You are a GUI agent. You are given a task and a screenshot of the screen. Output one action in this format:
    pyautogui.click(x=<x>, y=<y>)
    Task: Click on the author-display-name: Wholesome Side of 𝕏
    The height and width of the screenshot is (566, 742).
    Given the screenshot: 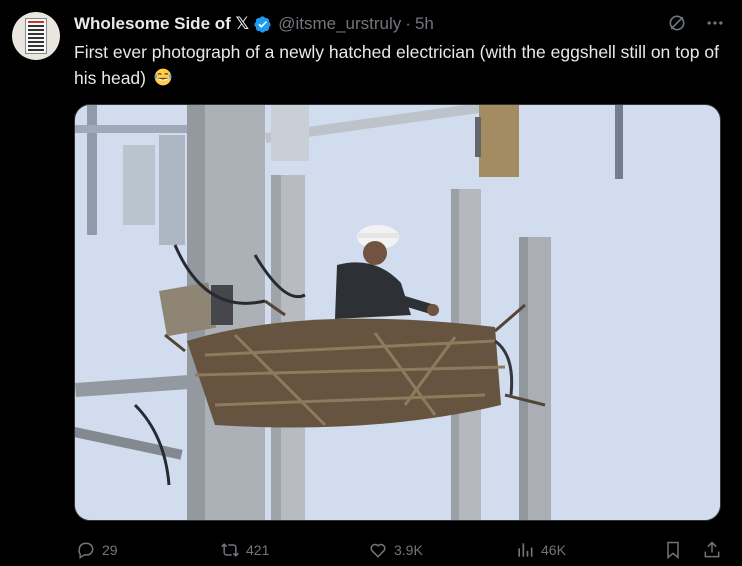 What is the action you would take?
    pyautogui.click(x=161, y=24)
    